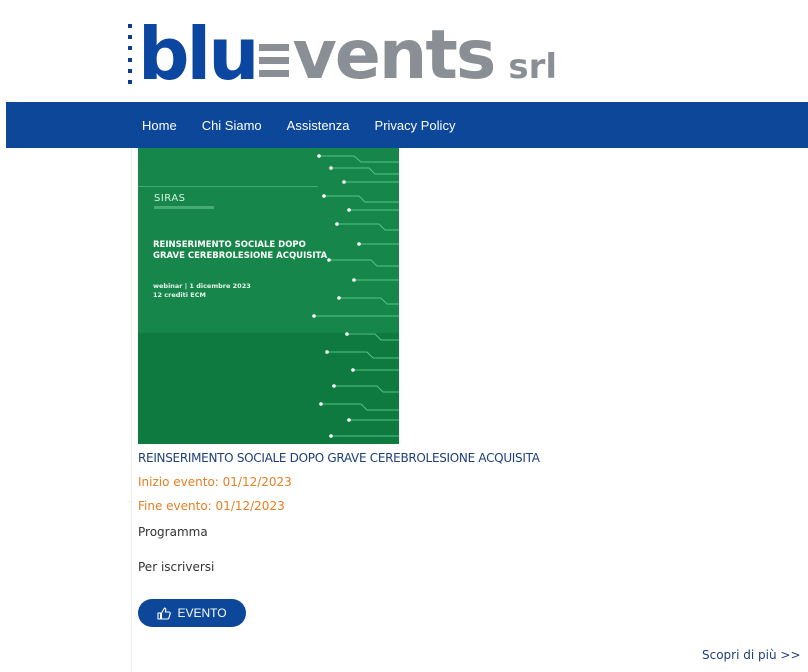 The width and height of the screenshot is (808, 672). Describe the element at coordinates (184, 207) in the screenshot. I see `cover-org-tagline` at that location.